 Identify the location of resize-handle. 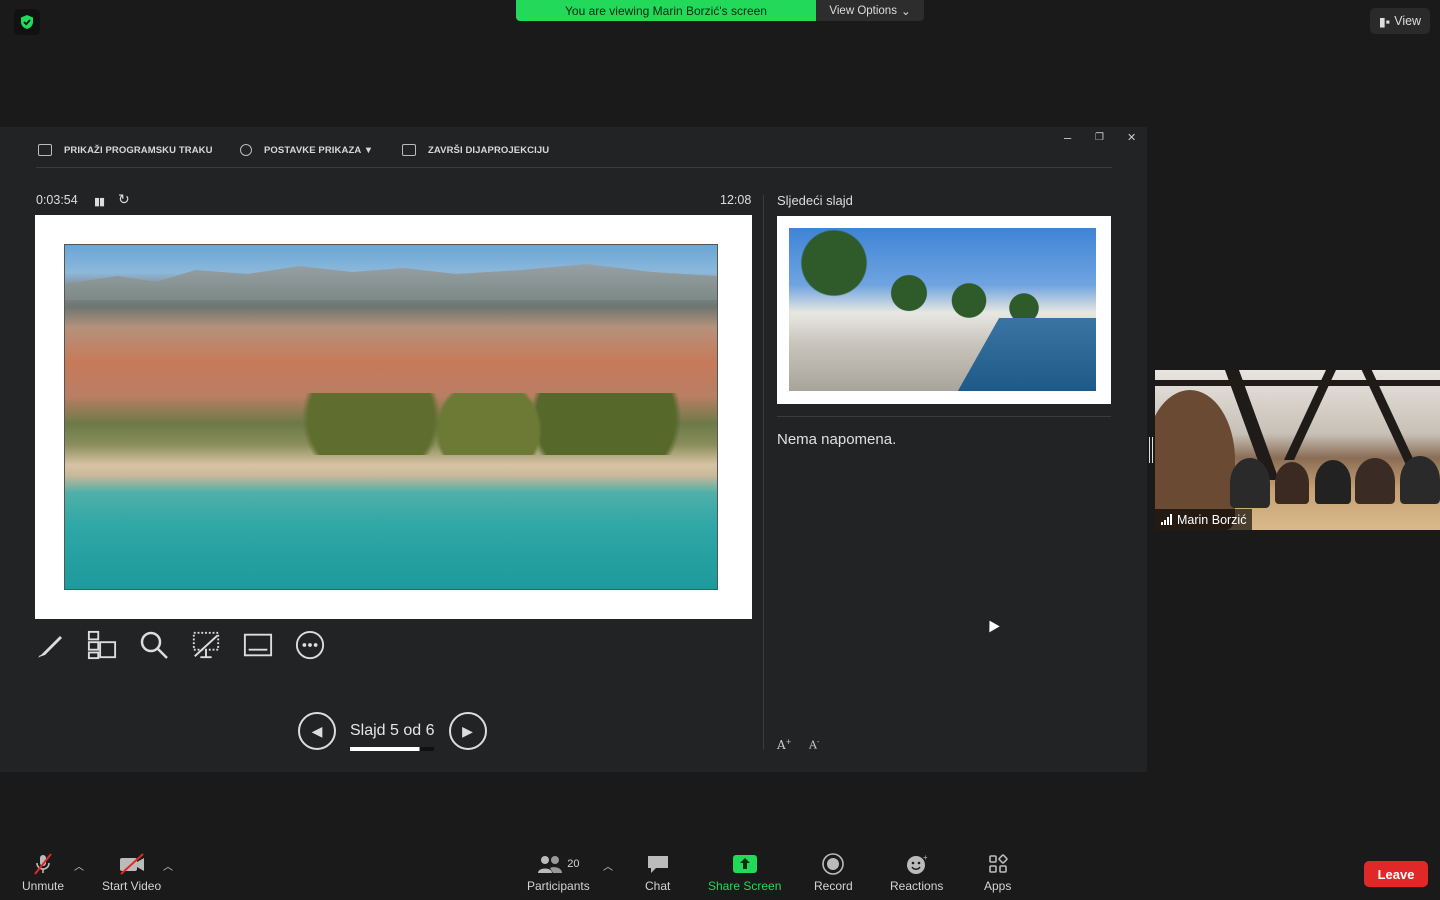
(1151, 450).